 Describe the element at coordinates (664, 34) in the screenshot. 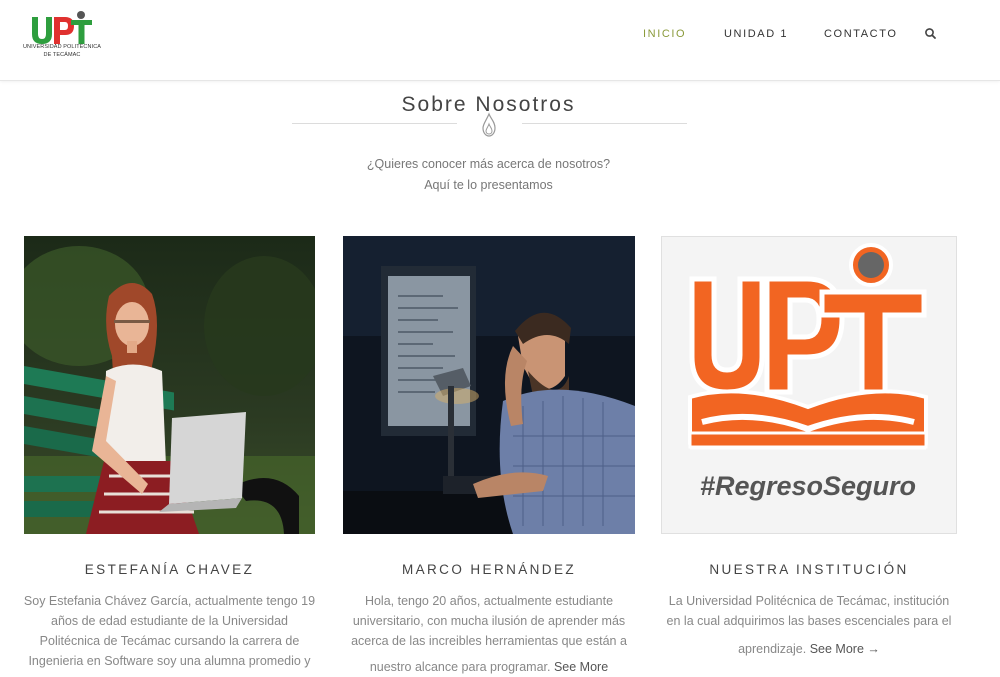

I see `nav-inicio: INICIO` at that location.